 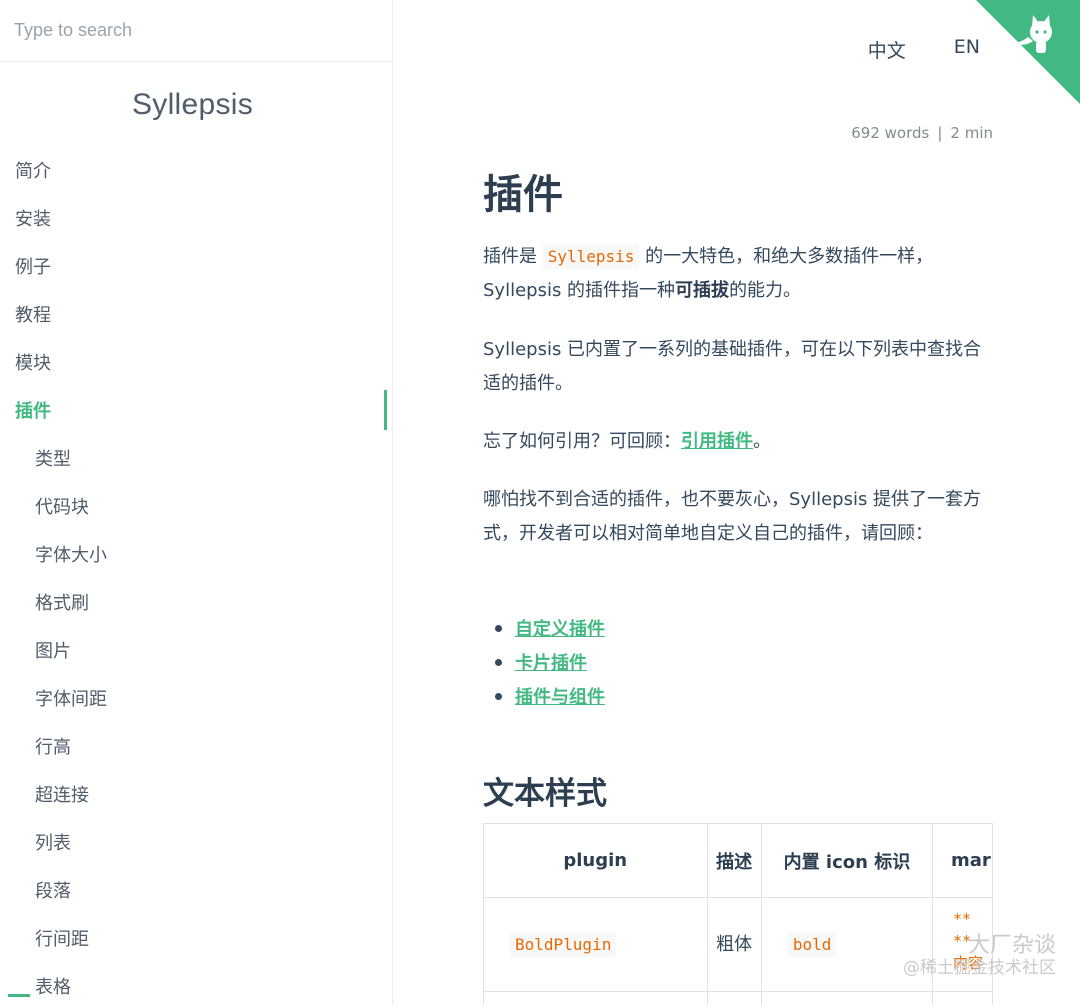 I want to click on reference-plugin-link: 引用插件, so click(x=717, y=441).